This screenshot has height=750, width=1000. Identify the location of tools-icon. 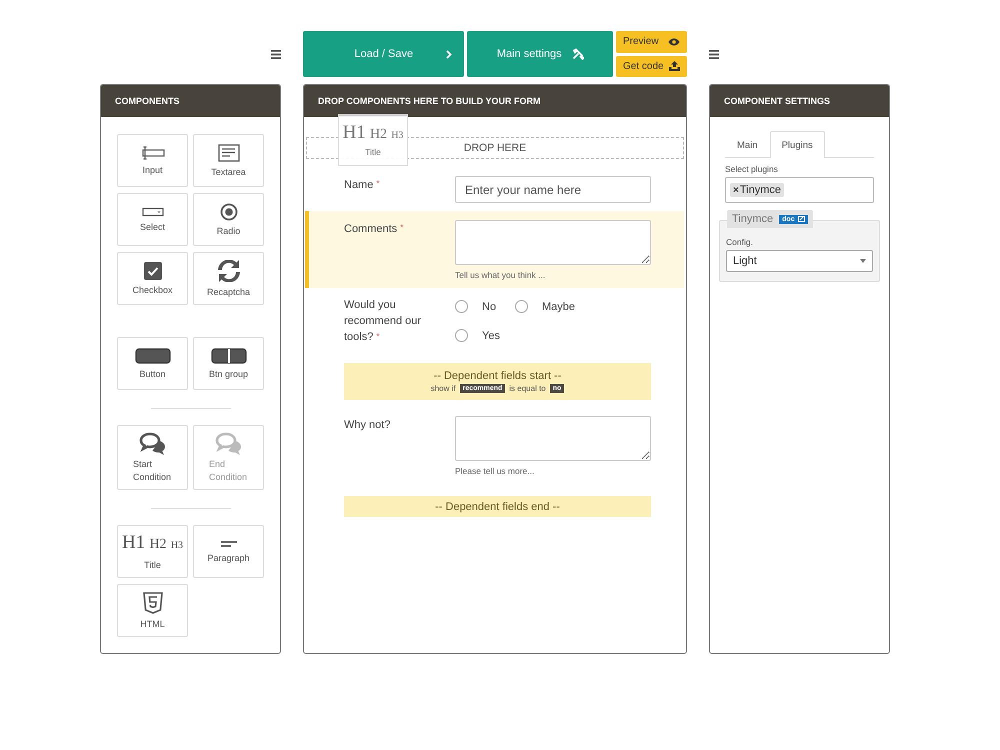
(578, 54).